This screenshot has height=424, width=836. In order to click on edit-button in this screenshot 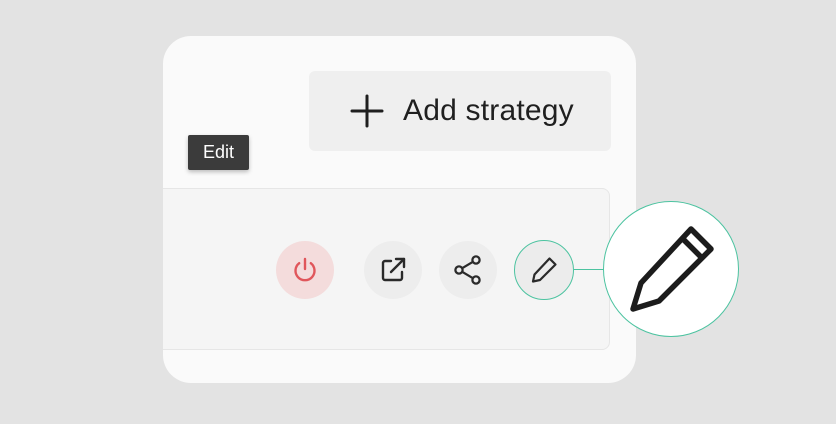, I will do `click(544, 270)`.